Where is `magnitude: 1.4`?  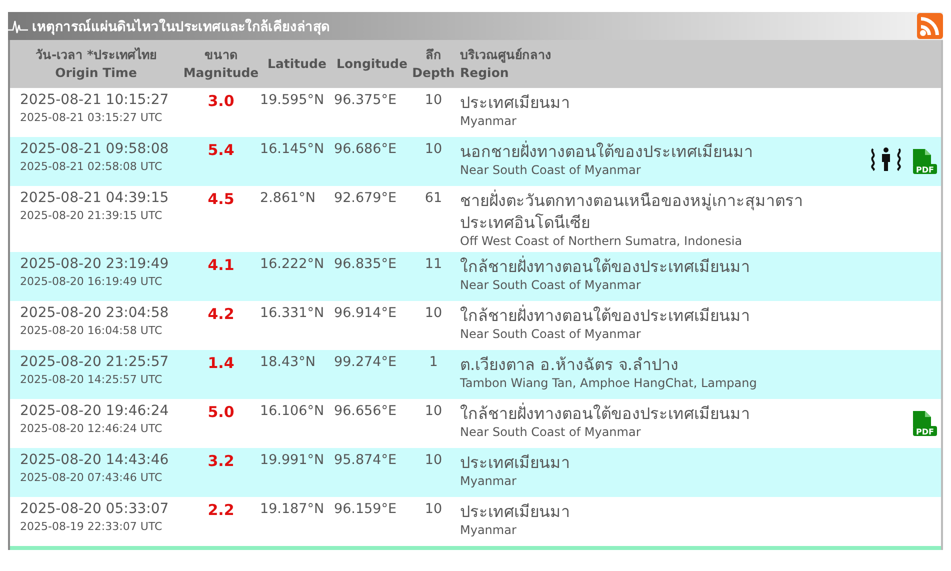
magnitude: 1.4 is located at coordinates (221, 364).